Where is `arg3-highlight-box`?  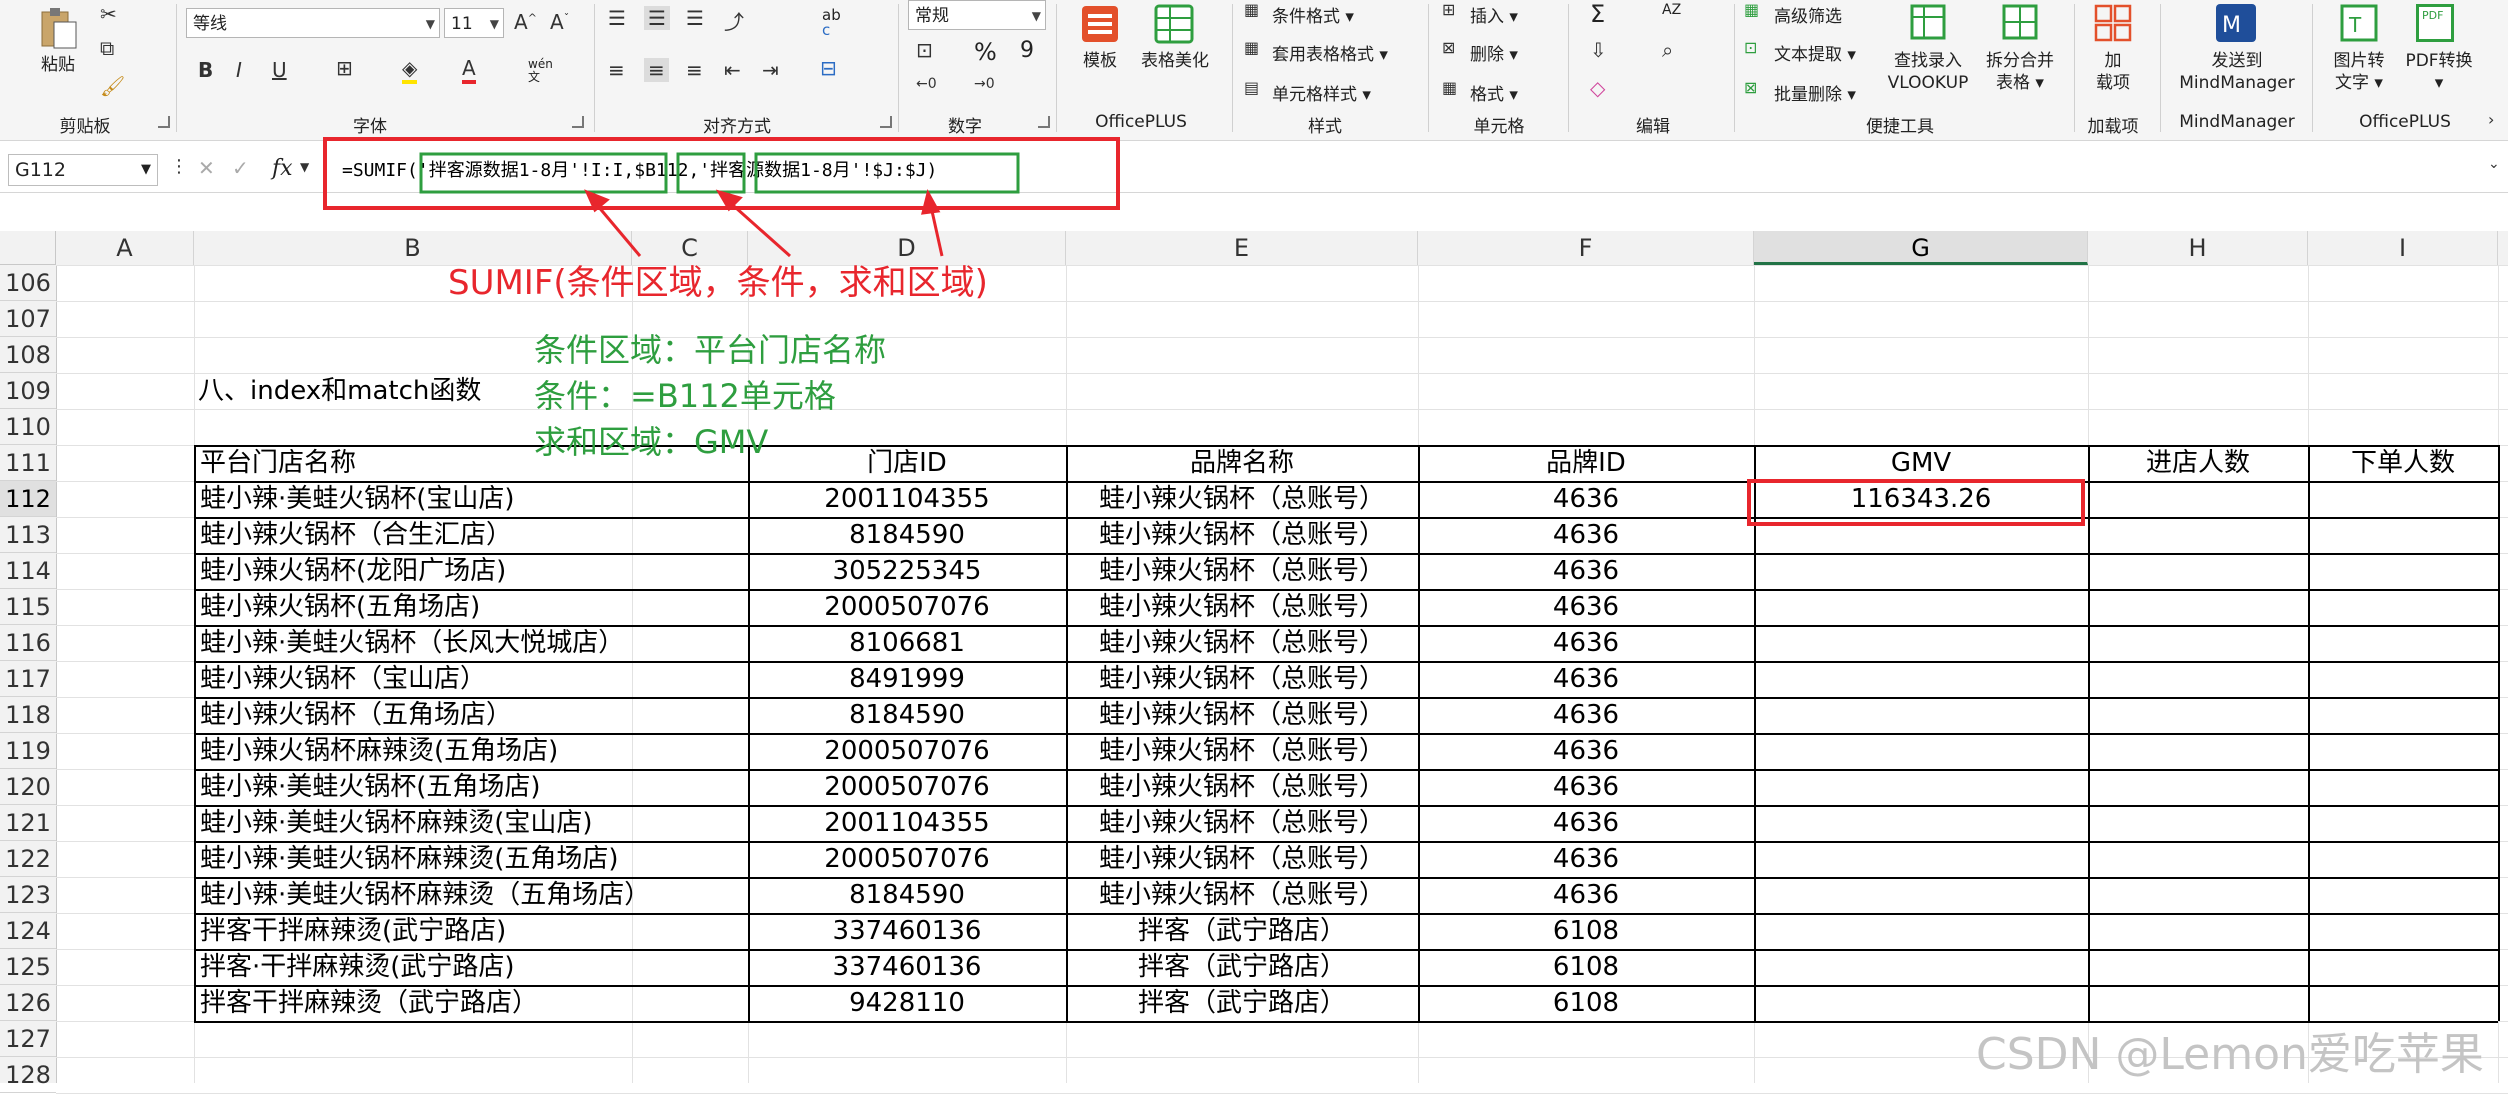 arg3-highlight-box is located at coordinates (887, 173).